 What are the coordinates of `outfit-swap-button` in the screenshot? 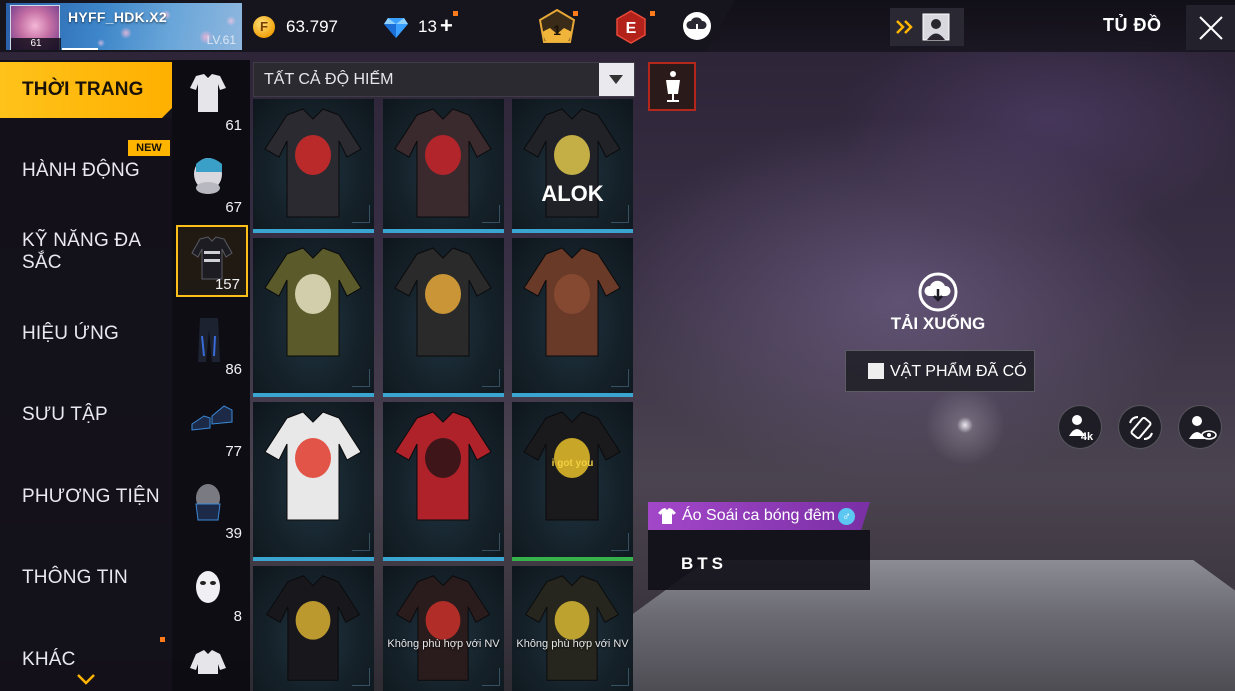 It's located at (927, 27).